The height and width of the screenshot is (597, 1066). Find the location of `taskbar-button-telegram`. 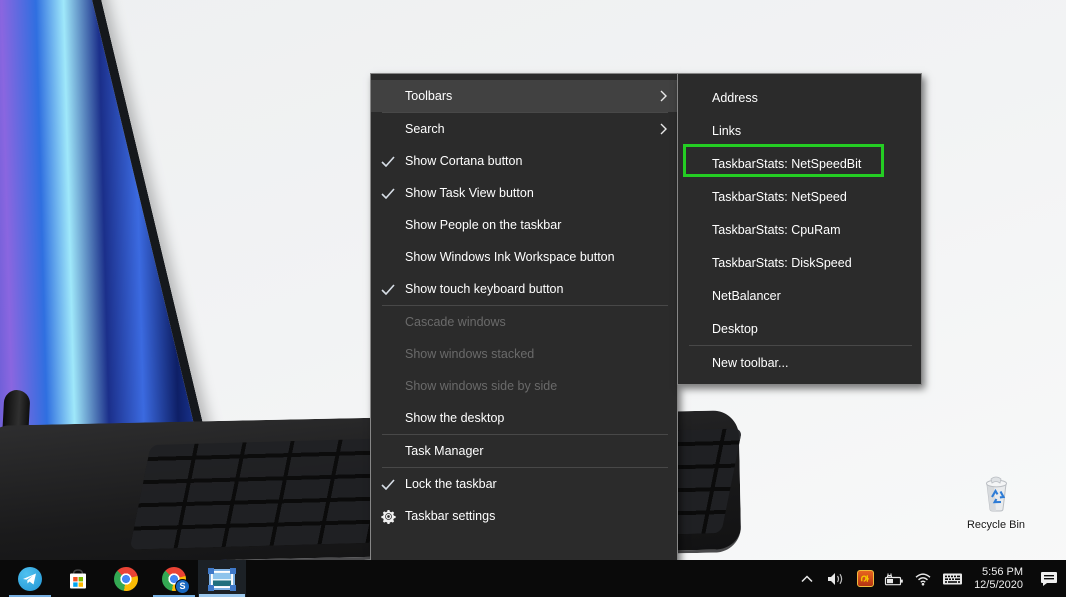

taskbar-button-telegram is located at coordinates (30, 578).